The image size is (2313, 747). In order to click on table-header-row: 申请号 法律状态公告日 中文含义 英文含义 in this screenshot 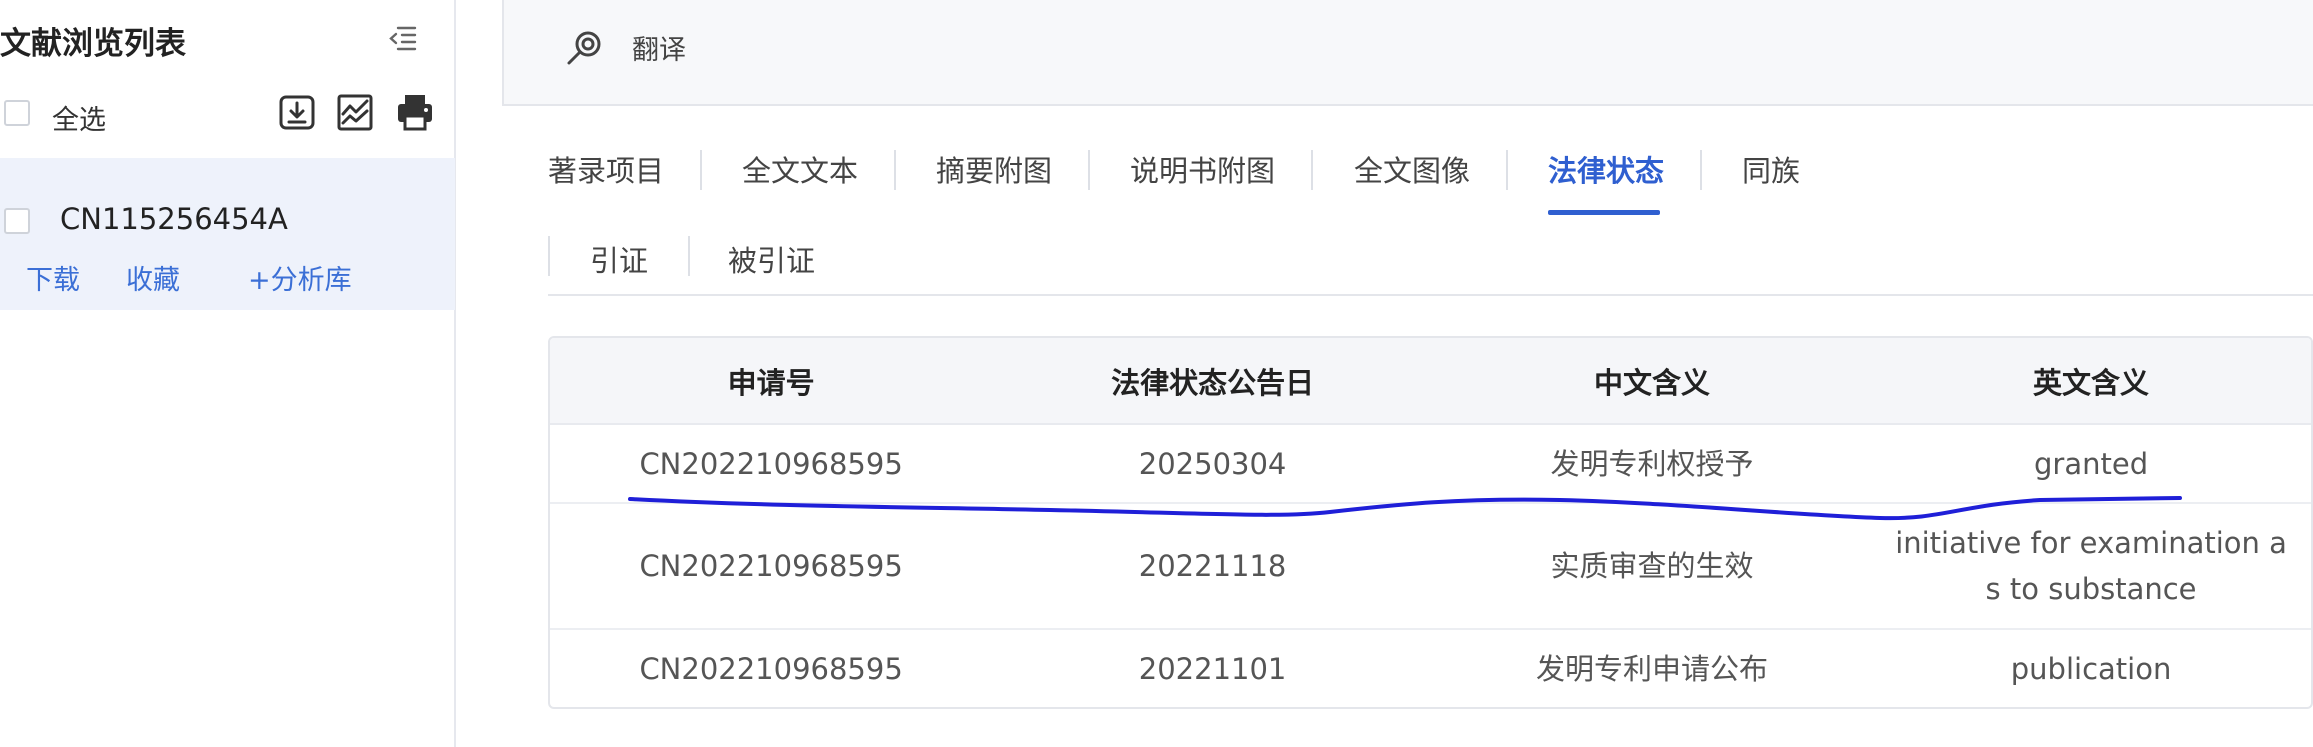, I will do `click(1430, 381)`.